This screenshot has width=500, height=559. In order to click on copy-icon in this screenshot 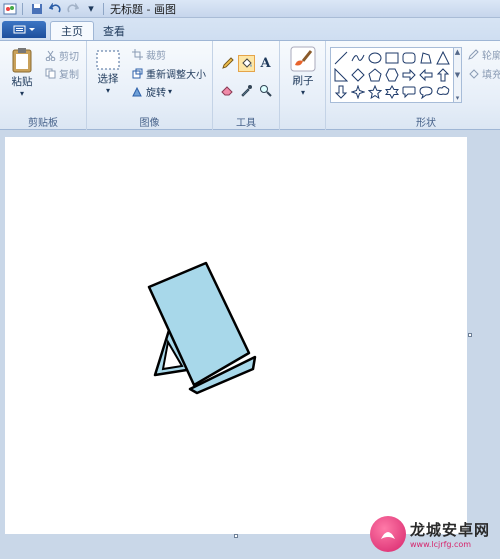, I will do `click(50, 74)`.